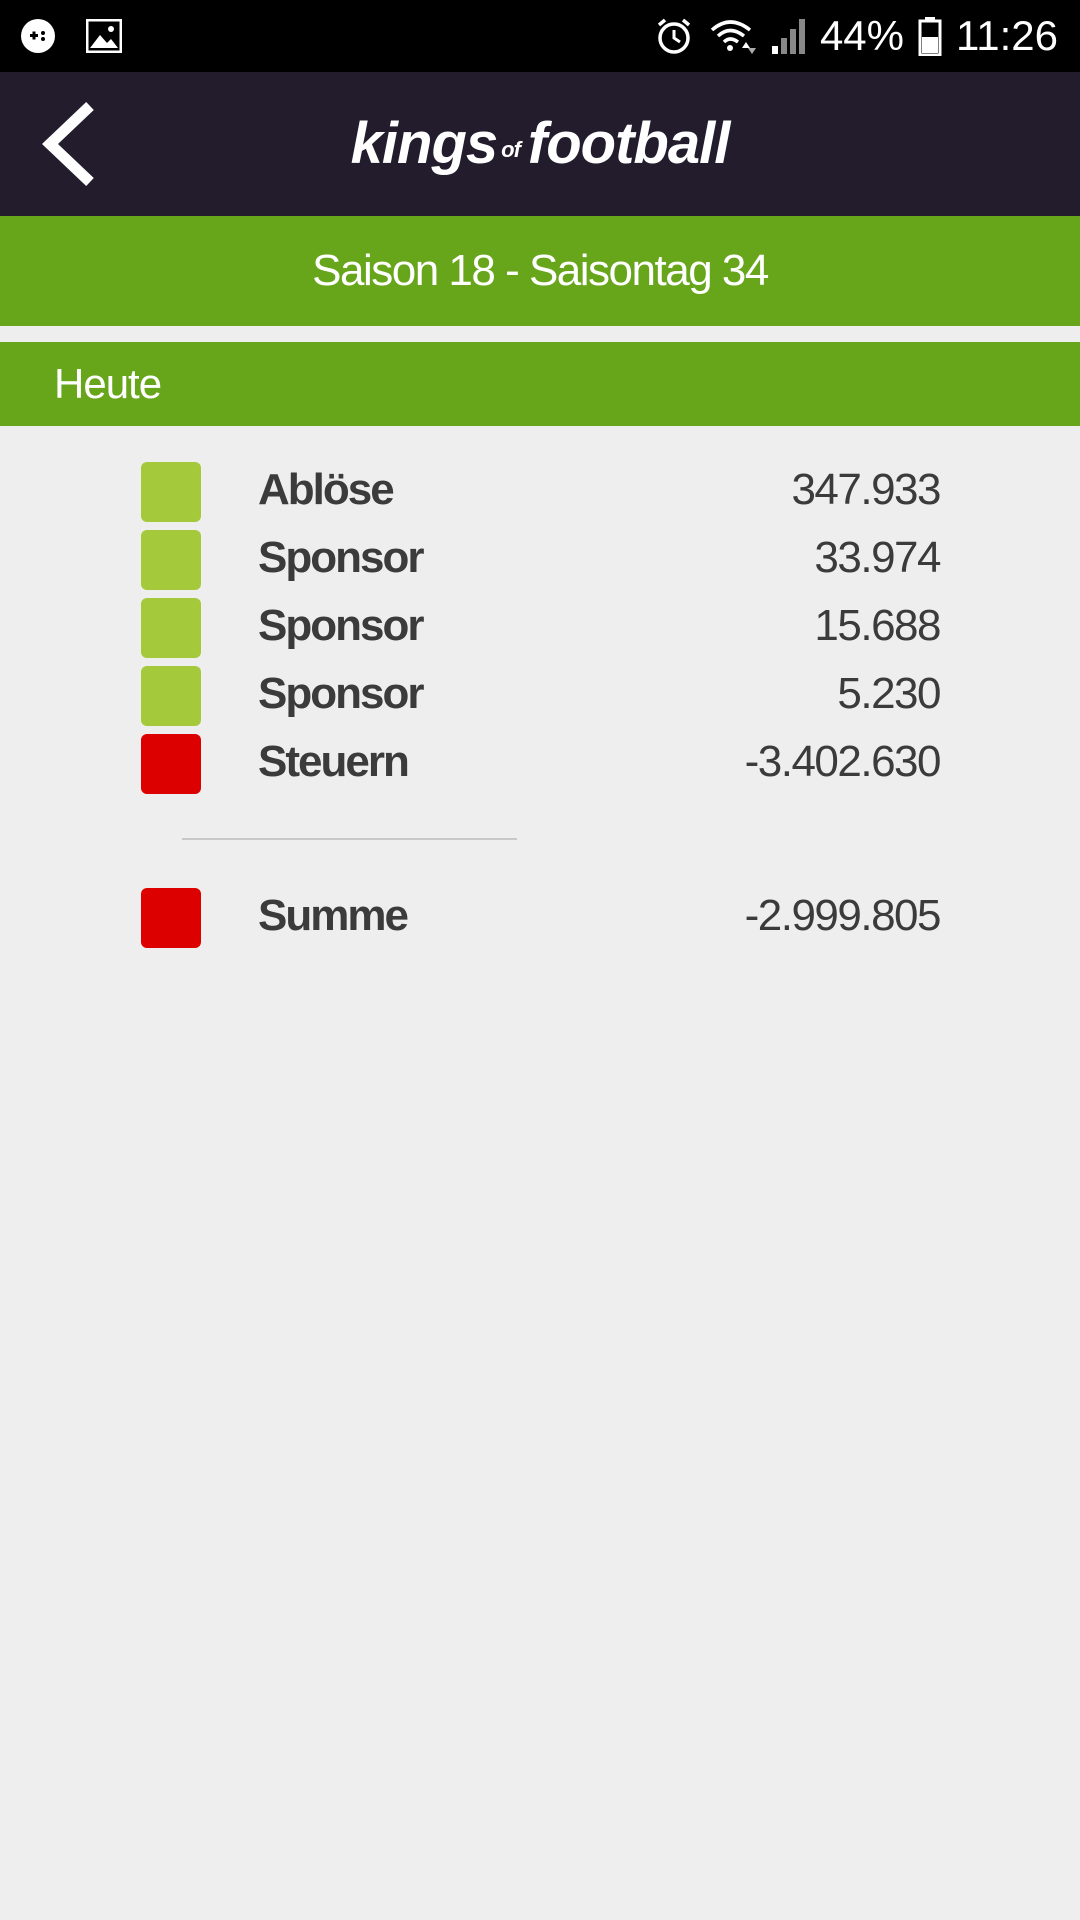 Image resolution: width=1080 pixels, height=1920 pixels. I want to click on sum-status-swatch, so click(171, 918).